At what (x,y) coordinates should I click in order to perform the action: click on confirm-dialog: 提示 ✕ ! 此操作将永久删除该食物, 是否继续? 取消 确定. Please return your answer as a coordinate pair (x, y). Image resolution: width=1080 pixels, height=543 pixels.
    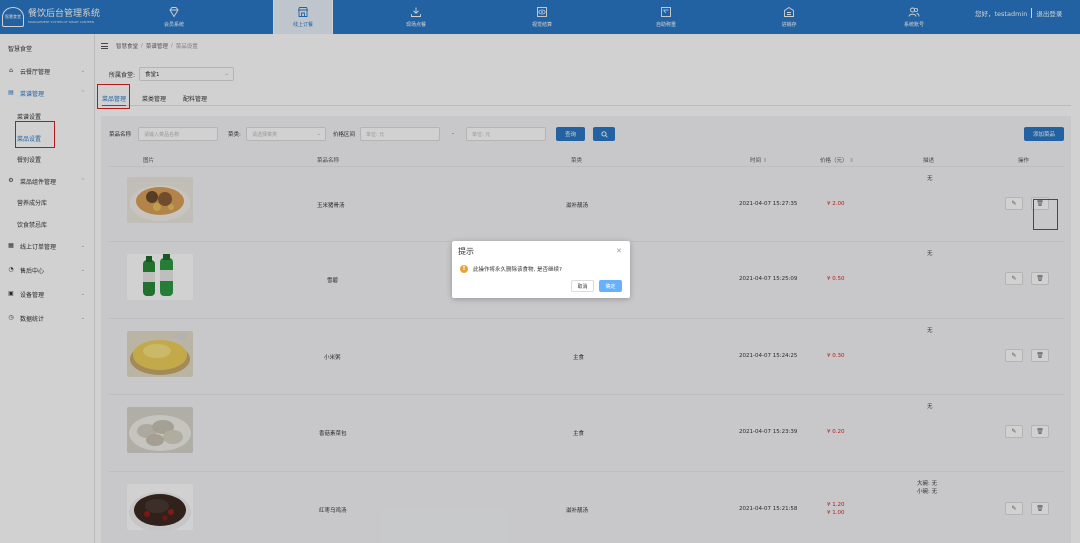
    Looking at the image, I should click on (541, 269).